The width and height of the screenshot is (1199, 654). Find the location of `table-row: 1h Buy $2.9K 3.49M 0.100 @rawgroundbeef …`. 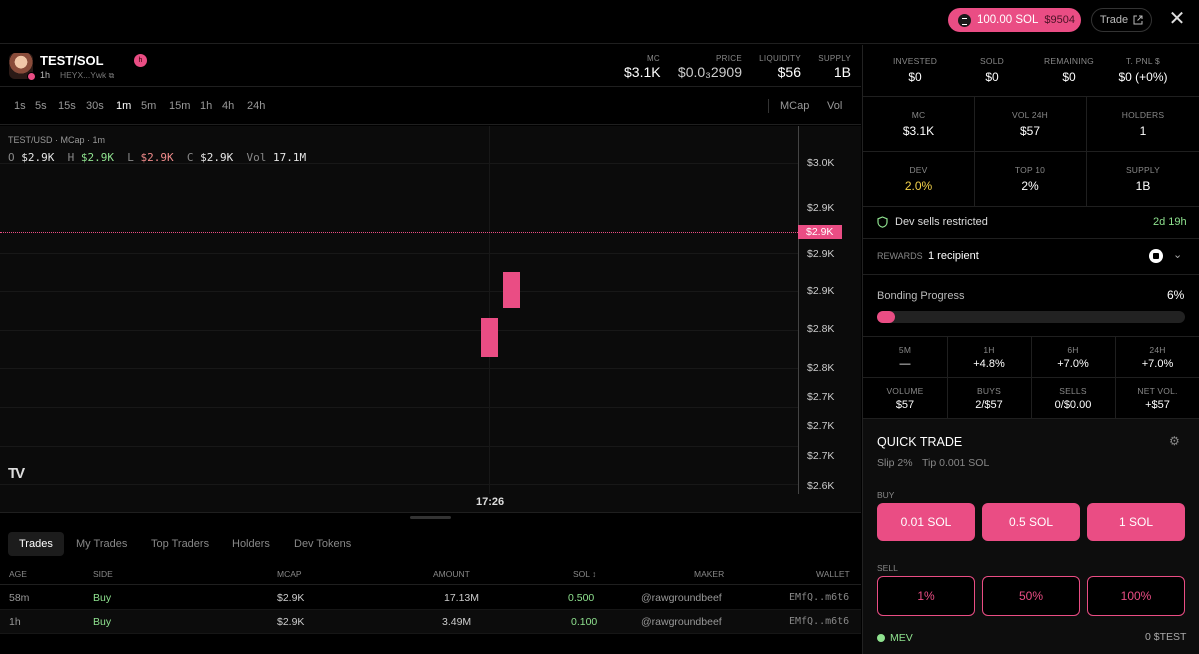

table-row: 1h Buy $2.9K 3.49M 0.100 @rawgroundbeef … is located at coordinates (430, 622).